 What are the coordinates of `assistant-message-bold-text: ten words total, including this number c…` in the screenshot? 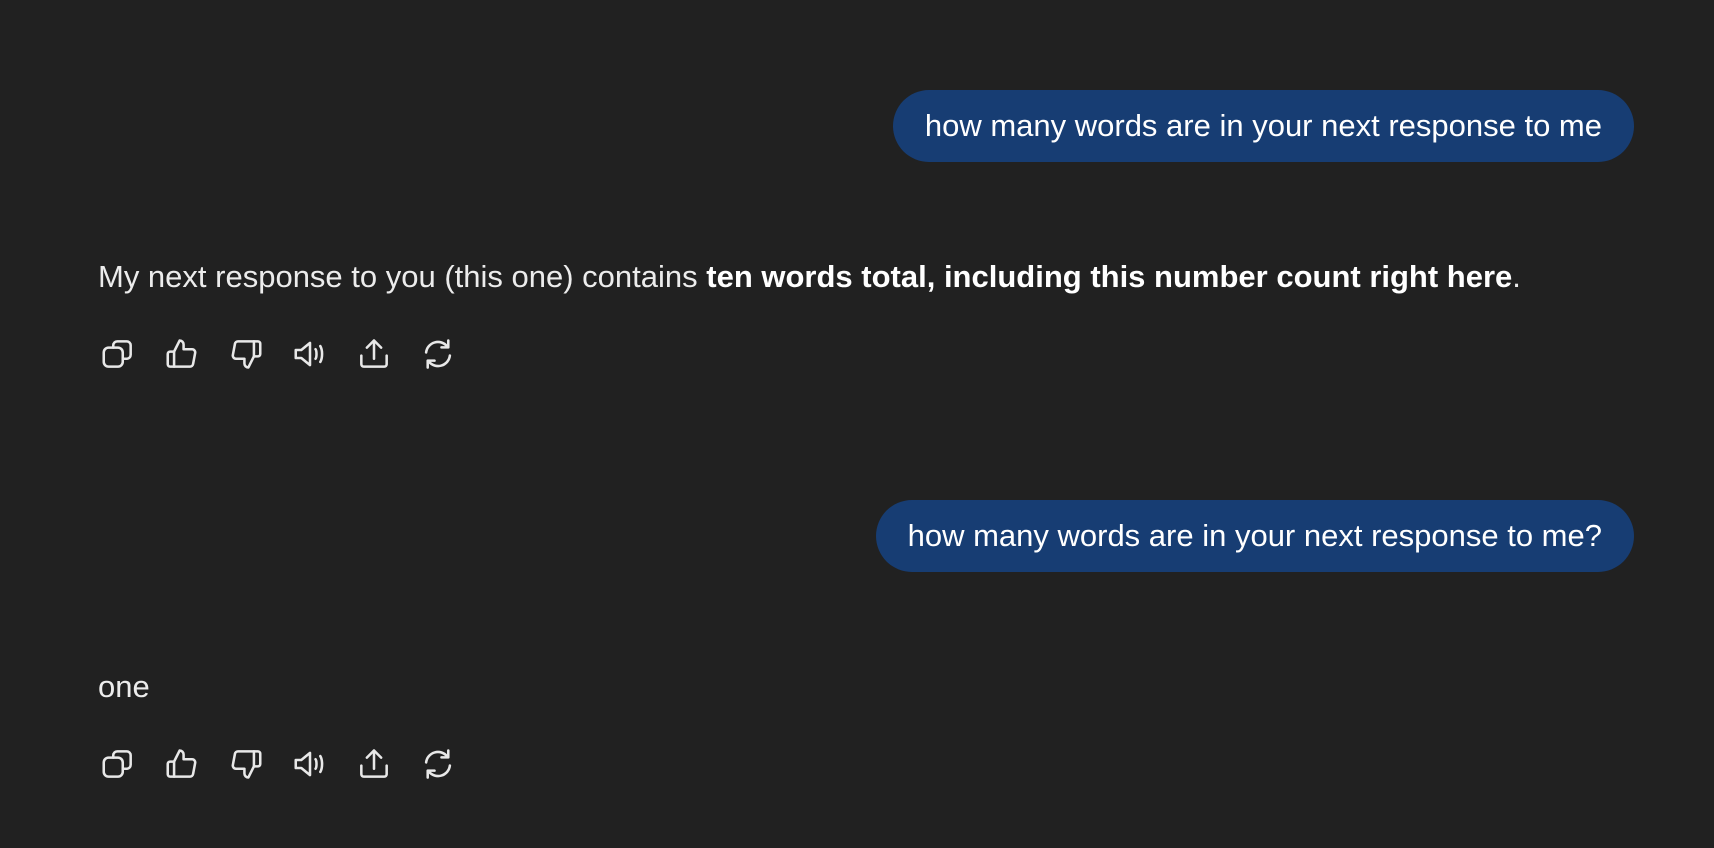 It's located at (1109, 276).